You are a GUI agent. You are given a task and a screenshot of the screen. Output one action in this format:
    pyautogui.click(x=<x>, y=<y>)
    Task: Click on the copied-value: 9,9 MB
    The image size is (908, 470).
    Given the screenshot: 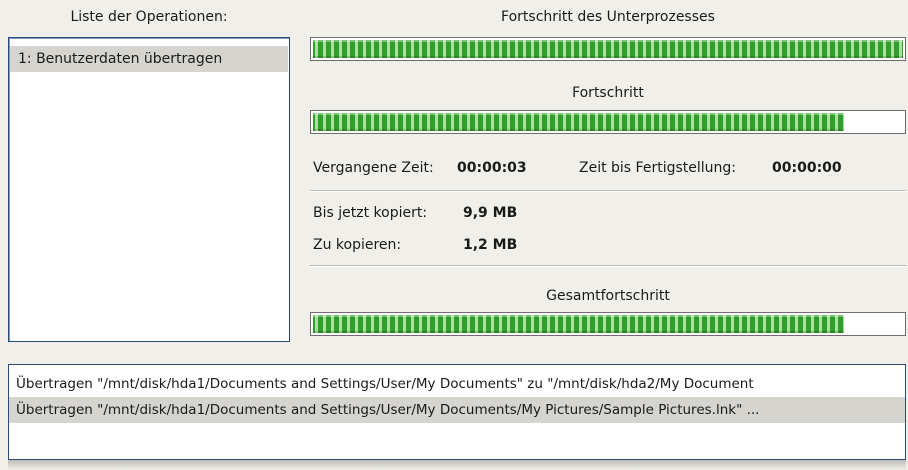 What is the action you would take?
    pyautogui.click(x=490, y=213)
    